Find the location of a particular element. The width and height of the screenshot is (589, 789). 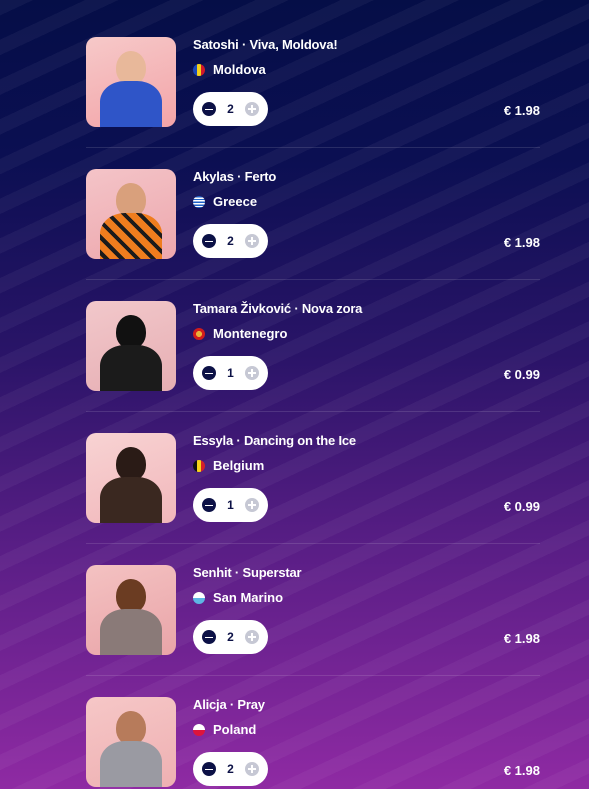

song-title: Senhit · Superstar is located at coordinates (247, 572).